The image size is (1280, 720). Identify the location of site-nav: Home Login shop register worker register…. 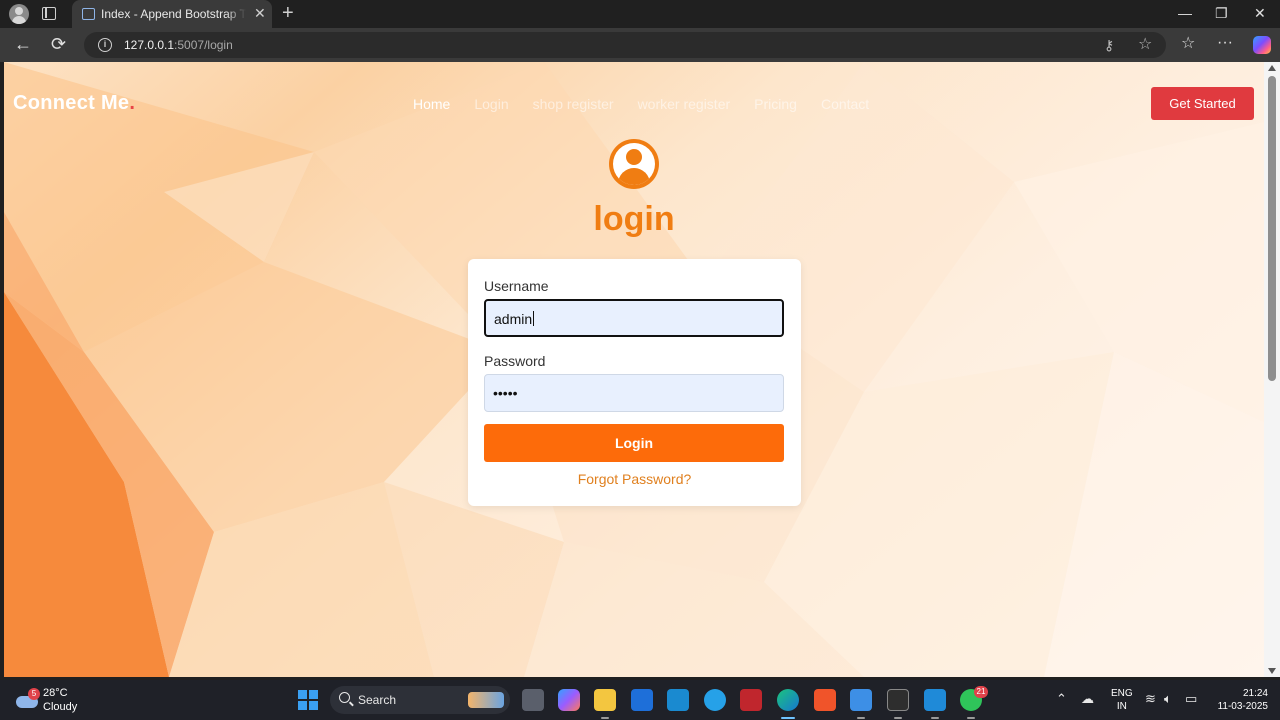
(641, 104).